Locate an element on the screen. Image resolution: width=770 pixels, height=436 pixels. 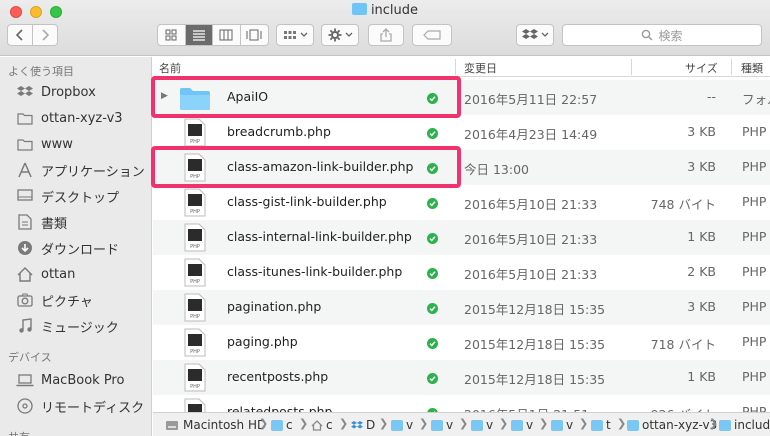
path-item-9: t is located at coordinates (601, 425).